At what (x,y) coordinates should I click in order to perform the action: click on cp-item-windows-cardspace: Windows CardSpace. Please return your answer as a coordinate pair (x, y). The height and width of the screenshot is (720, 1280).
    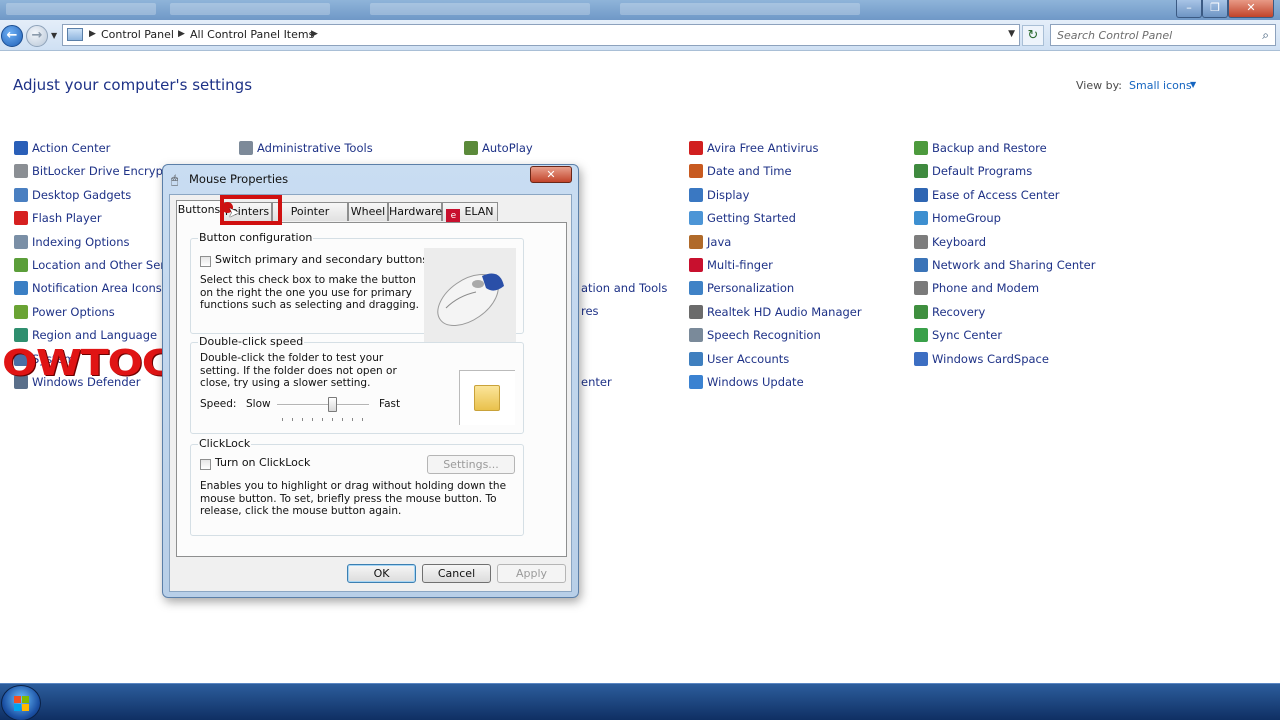
    Looking at the image, I should click on (1024, 360).